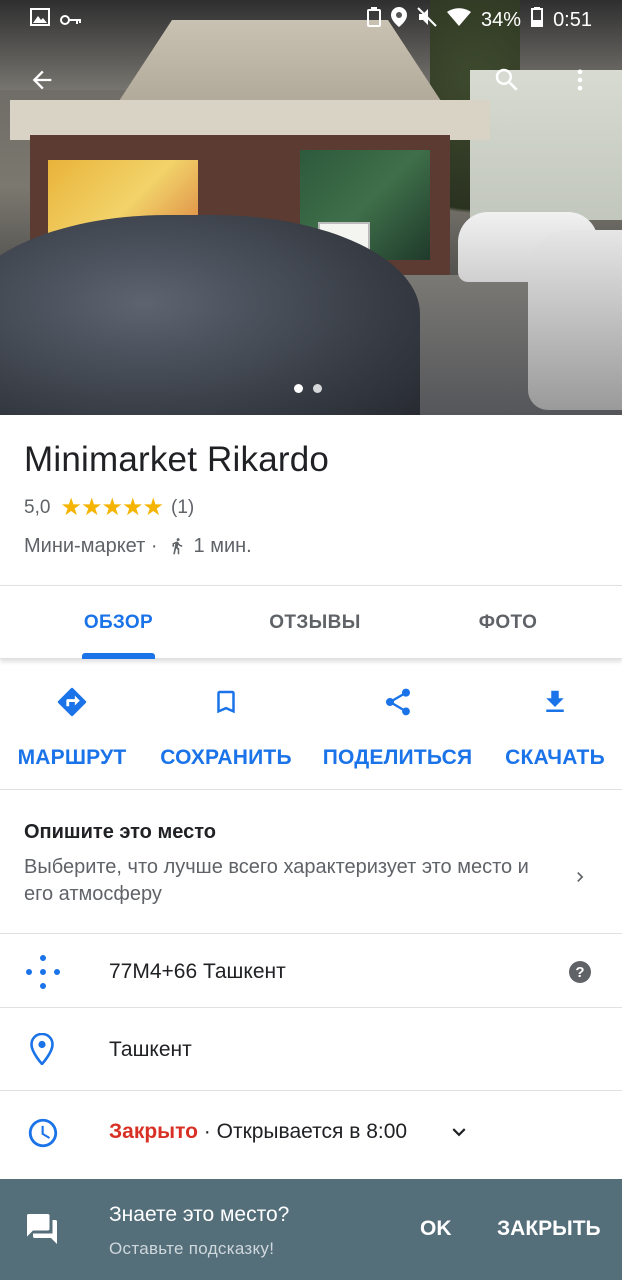 This screenshot has width=622, height=1280. Describe the element at coordinates (555, 757) in the screenshot. I see `download-label: СКАЧАТЬ` at that location.